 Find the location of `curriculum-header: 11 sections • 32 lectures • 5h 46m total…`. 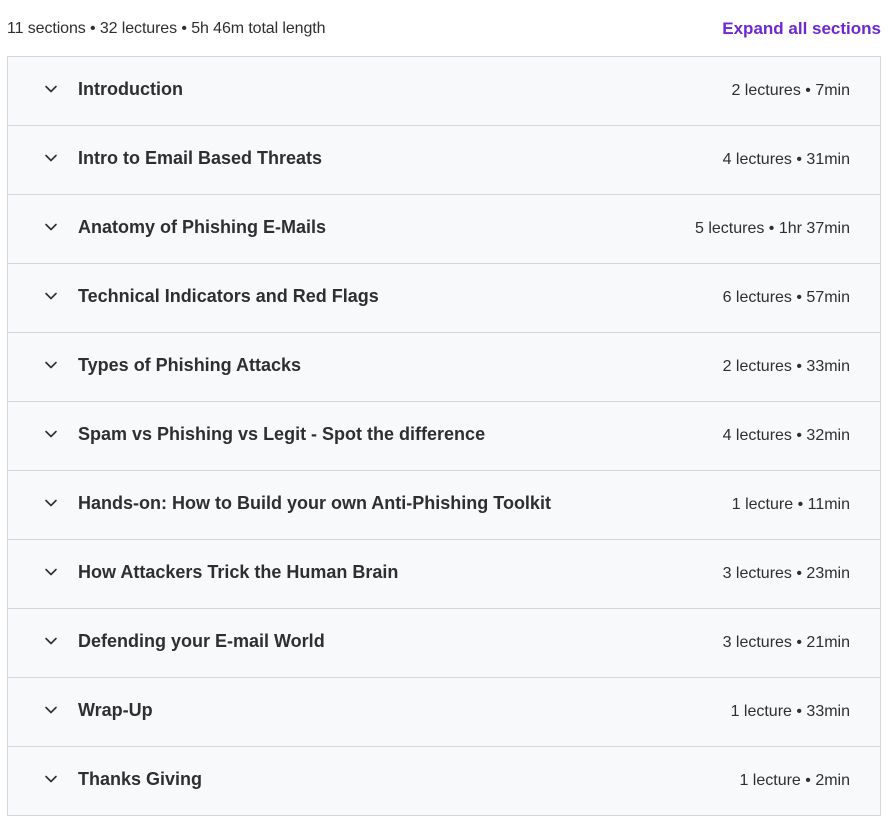

curriculum-header: 11 sections • 32 lectures • 5h 46m total… is located at coordinates (444, 28).